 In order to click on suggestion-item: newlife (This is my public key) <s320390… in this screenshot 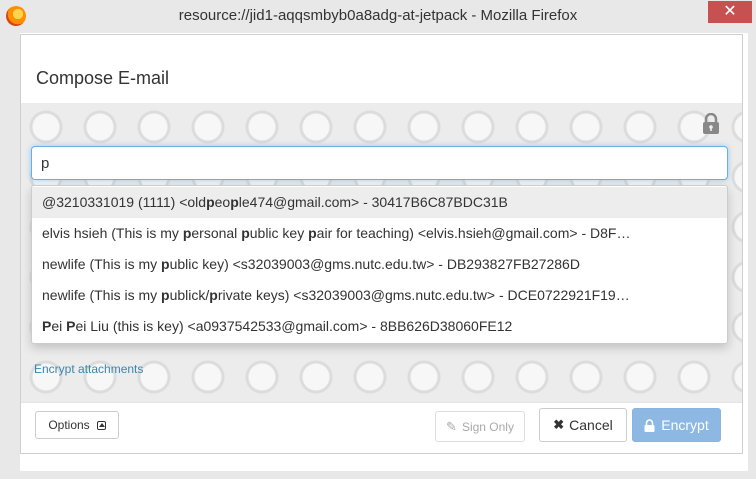, I will do `click(379, 264)`.